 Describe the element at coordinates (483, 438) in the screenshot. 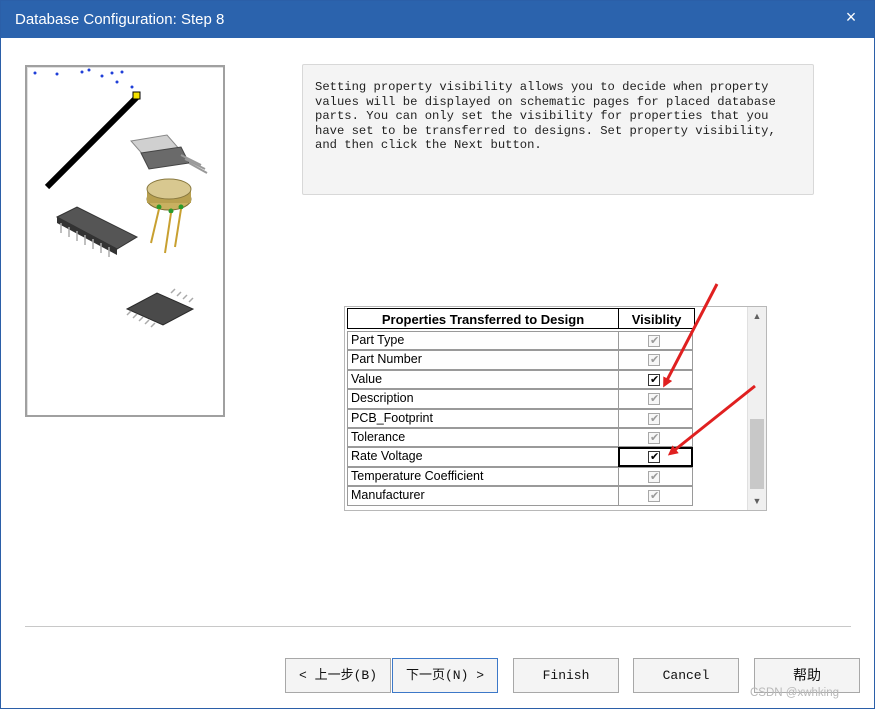

I see `property-name-cell: Tolerance` at that location.